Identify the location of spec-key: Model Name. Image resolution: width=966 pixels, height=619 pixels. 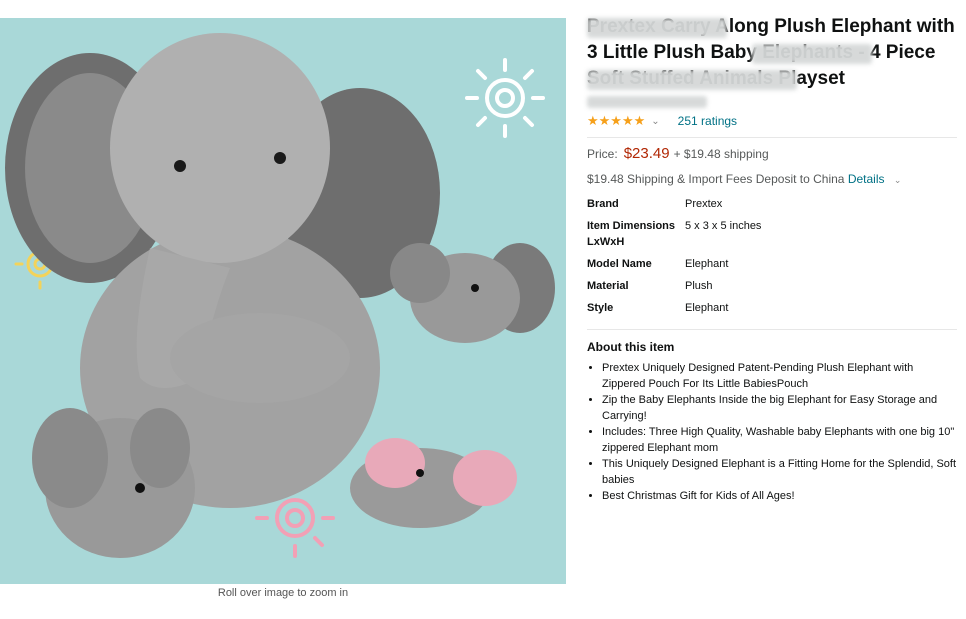
(619, 264).